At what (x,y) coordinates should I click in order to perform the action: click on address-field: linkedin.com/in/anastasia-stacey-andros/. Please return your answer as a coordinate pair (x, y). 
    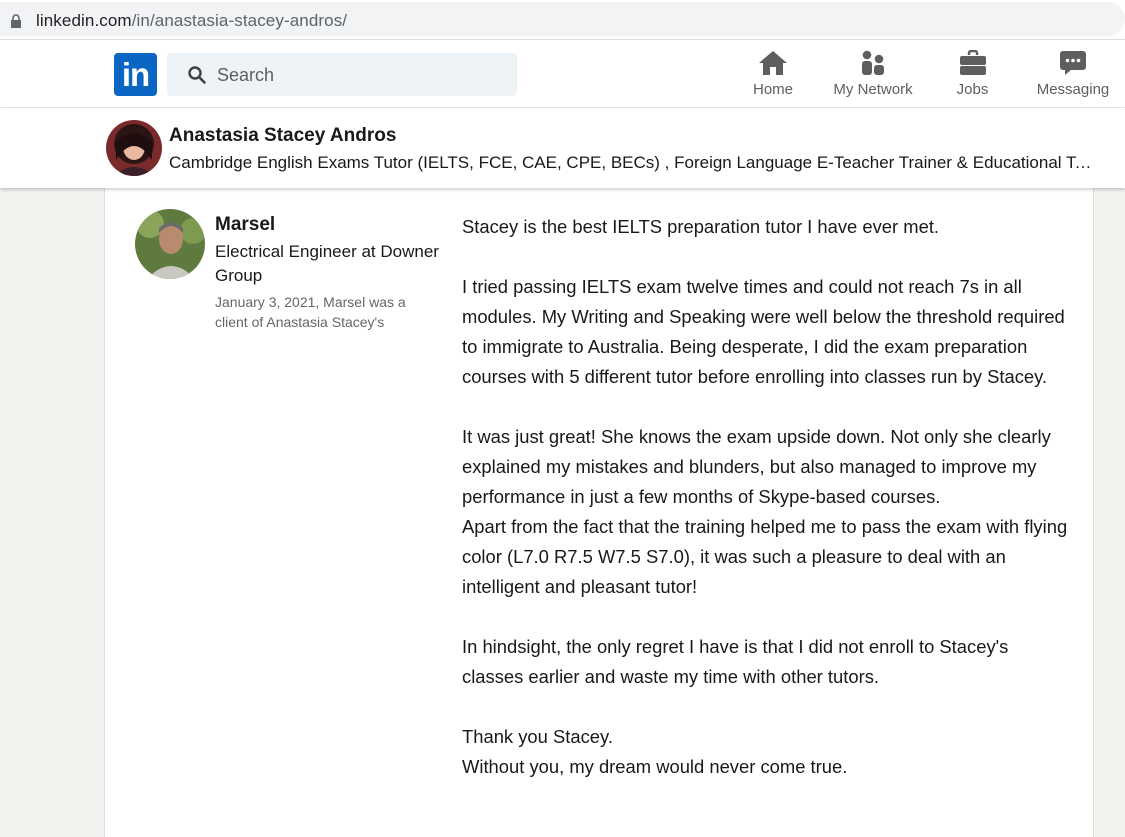
    Looking at the image, I should click on (562, 19).